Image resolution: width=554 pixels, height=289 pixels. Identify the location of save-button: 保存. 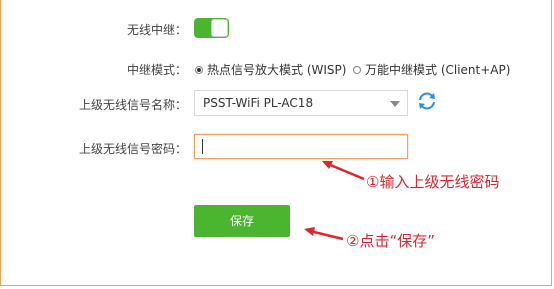
(242, 221).